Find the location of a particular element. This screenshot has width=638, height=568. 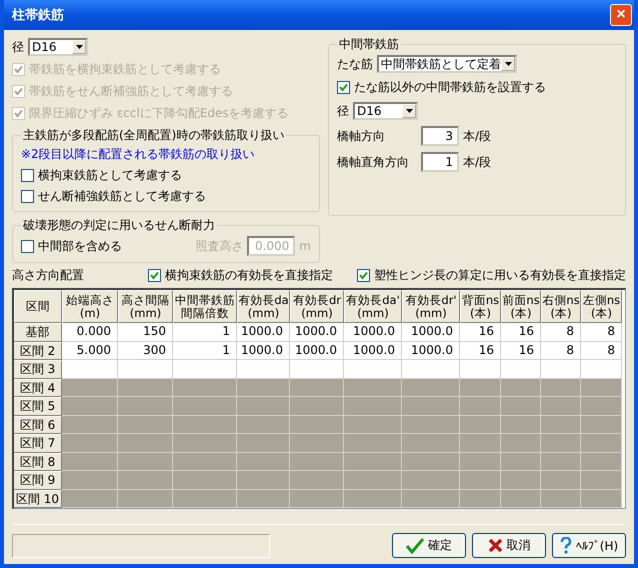

count-field: 1 is located at coordinates (440, 162).